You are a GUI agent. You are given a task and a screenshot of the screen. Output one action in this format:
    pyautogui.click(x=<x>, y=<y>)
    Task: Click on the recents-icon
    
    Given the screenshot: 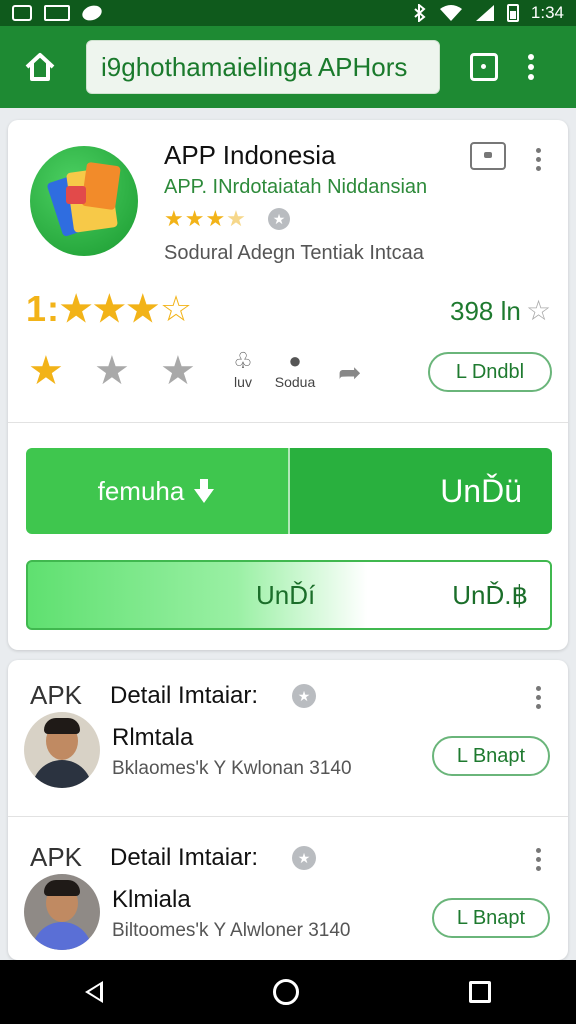 What is the action you would take?
    pyautogui.click(x=480, y=992)
    